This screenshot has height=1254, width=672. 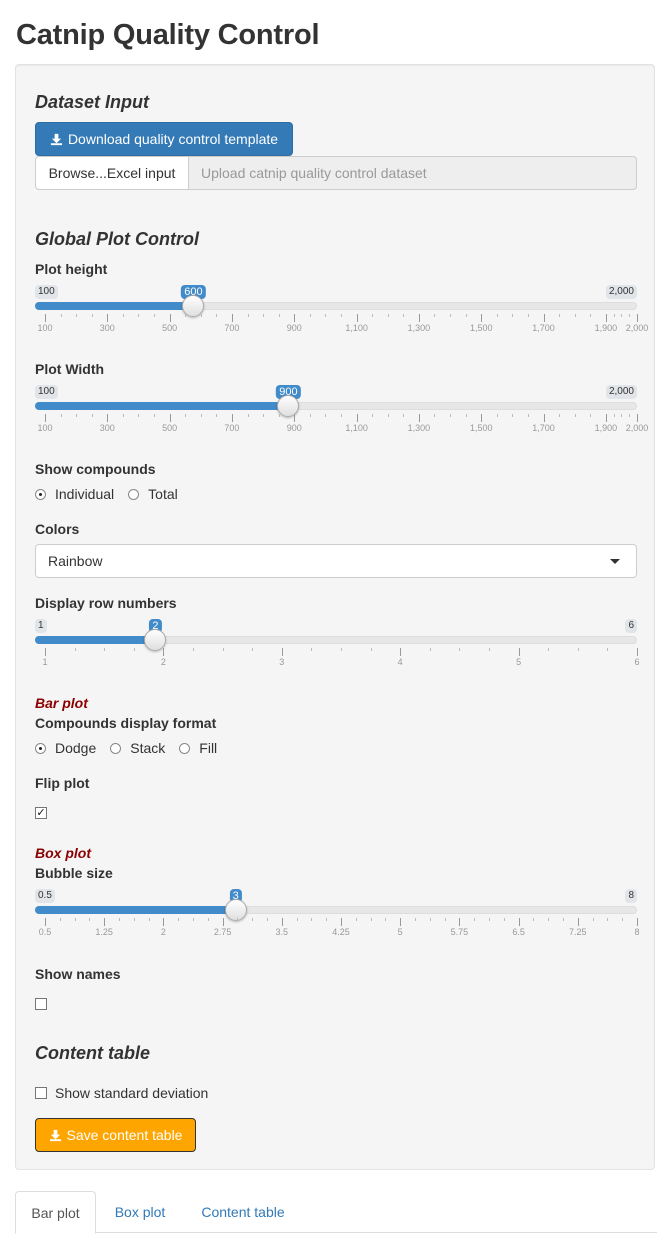 What do you see at coordinates (55, 1135) in the screenshot?
I see `download-icon` at bounding box center [55, 1135].